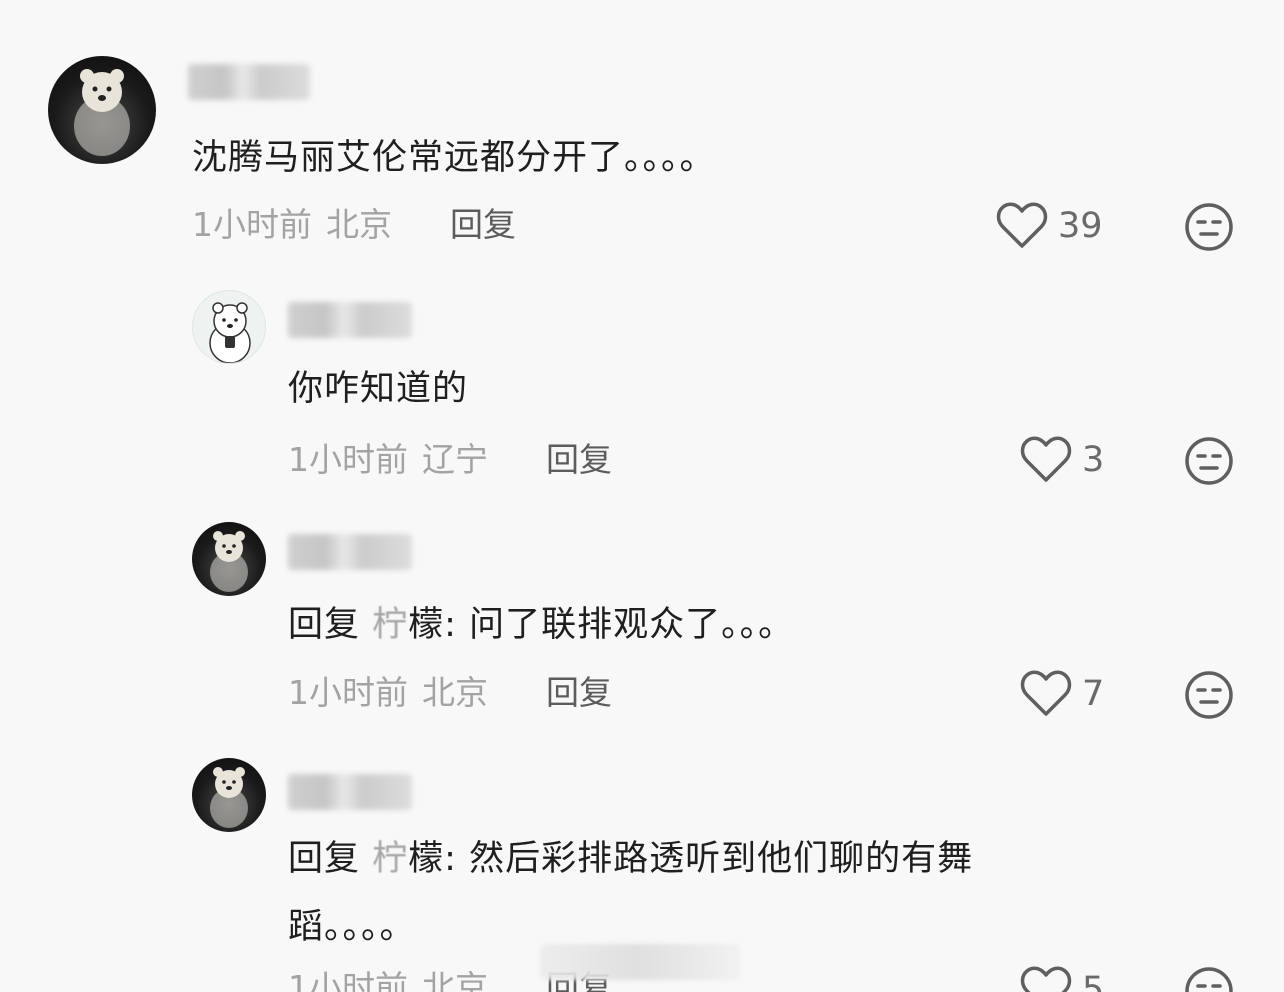 This screenshot has height=992, width=1284. I want to click on comment-content: 回复 柠檬: 然后彩排路透听到他们聊的有舞, so click(630, 859).